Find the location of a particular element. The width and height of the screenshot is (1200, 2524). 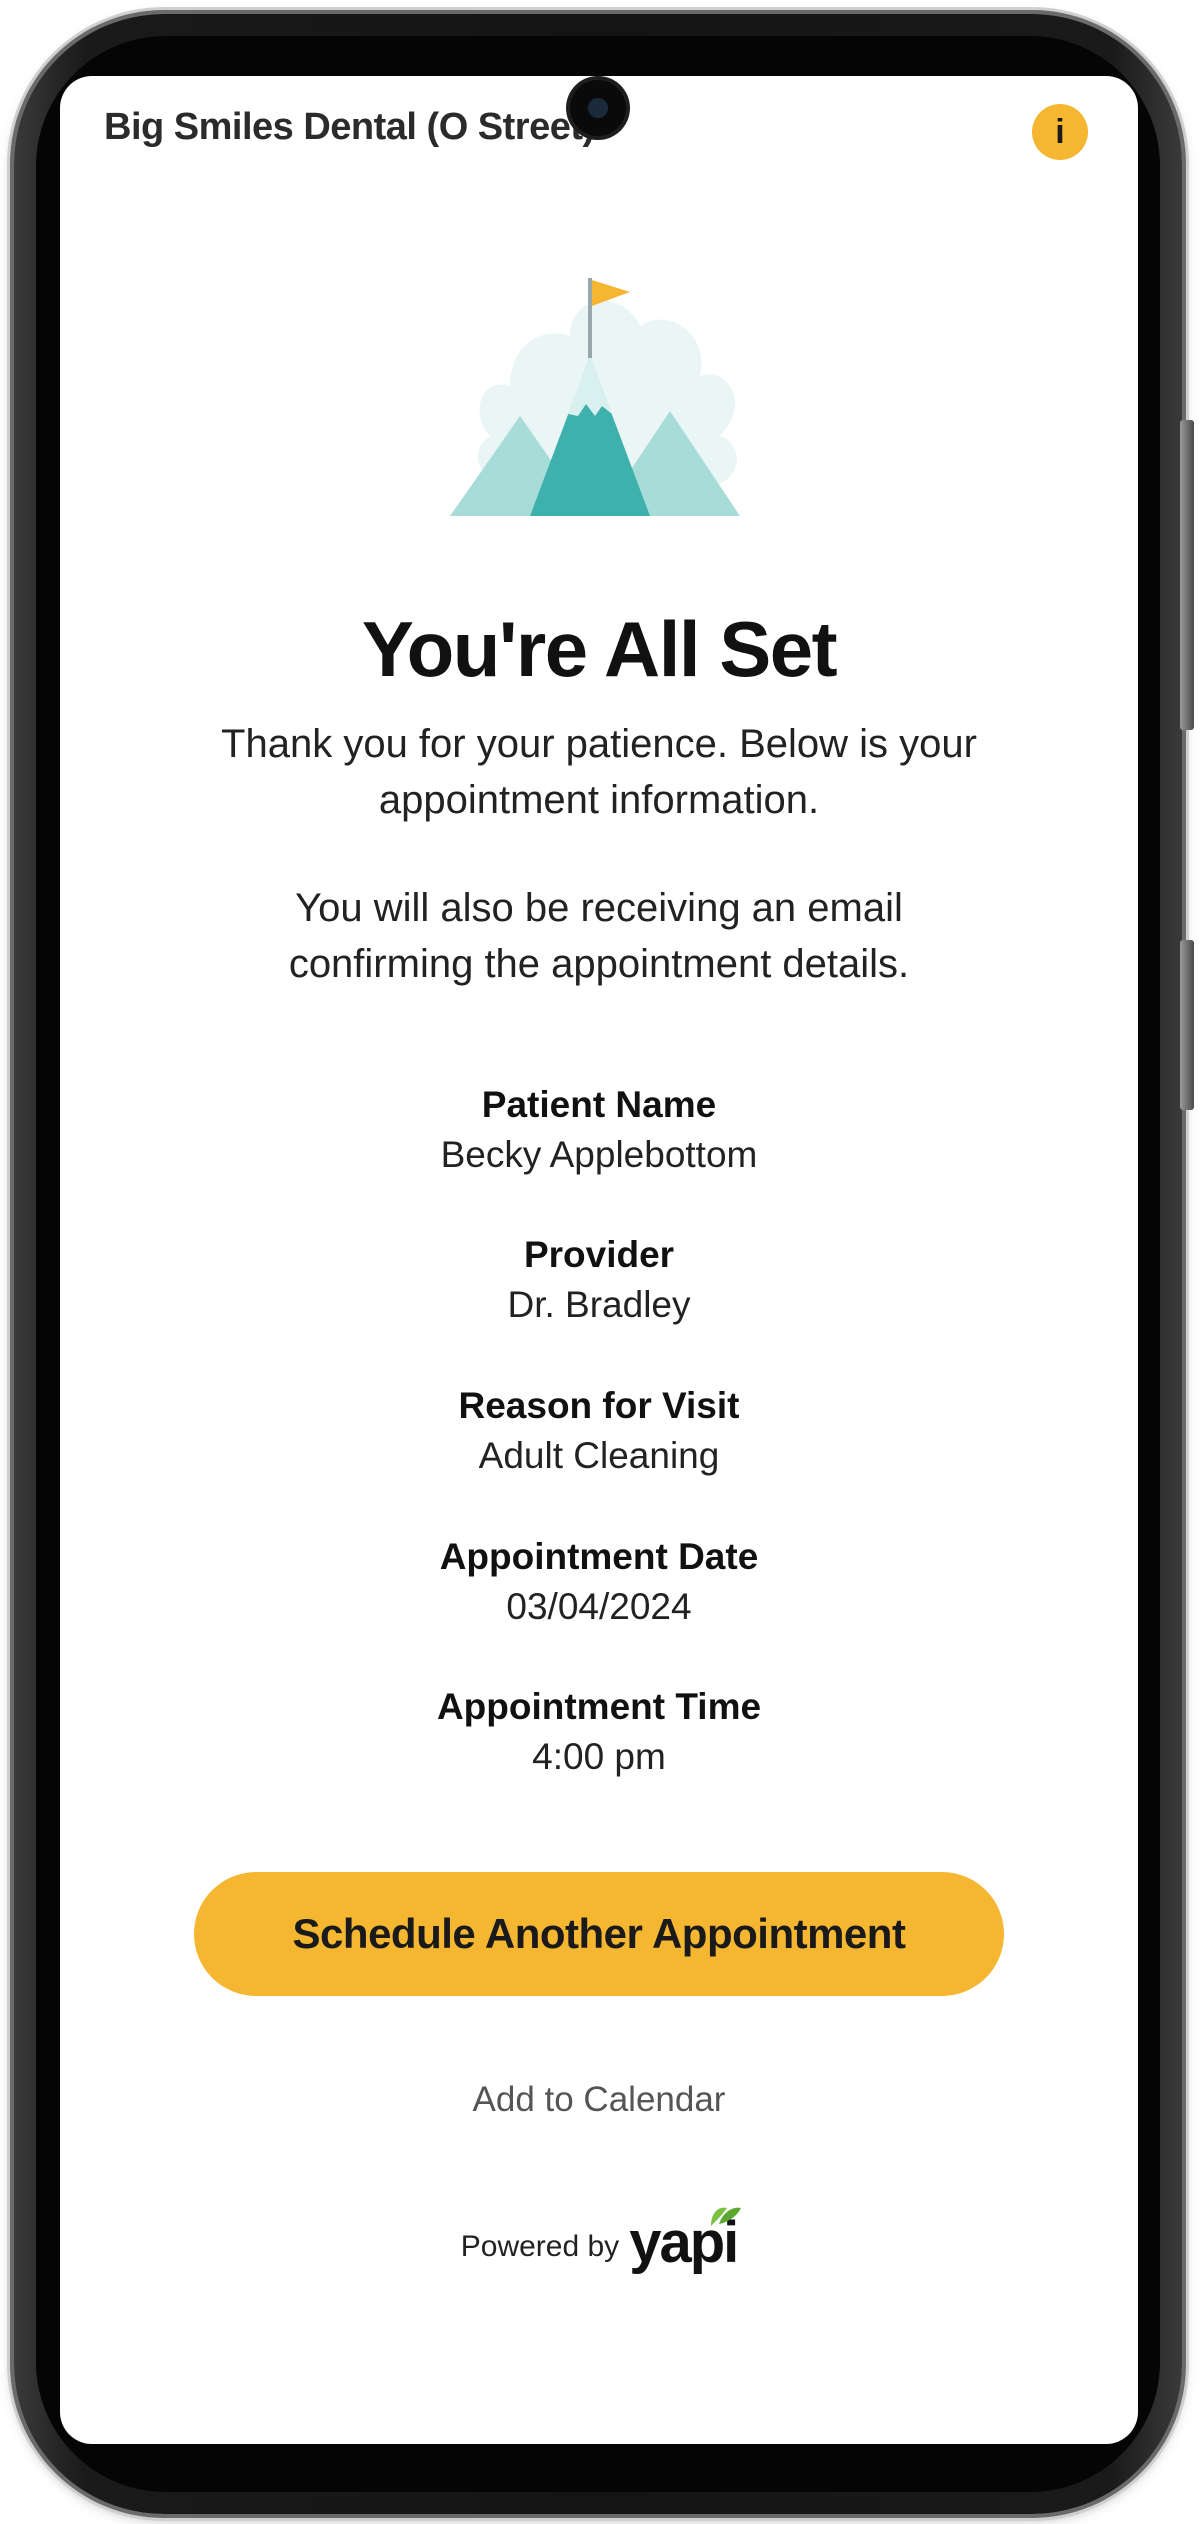

info-glyph: i is located at coordinates (1060, 131).